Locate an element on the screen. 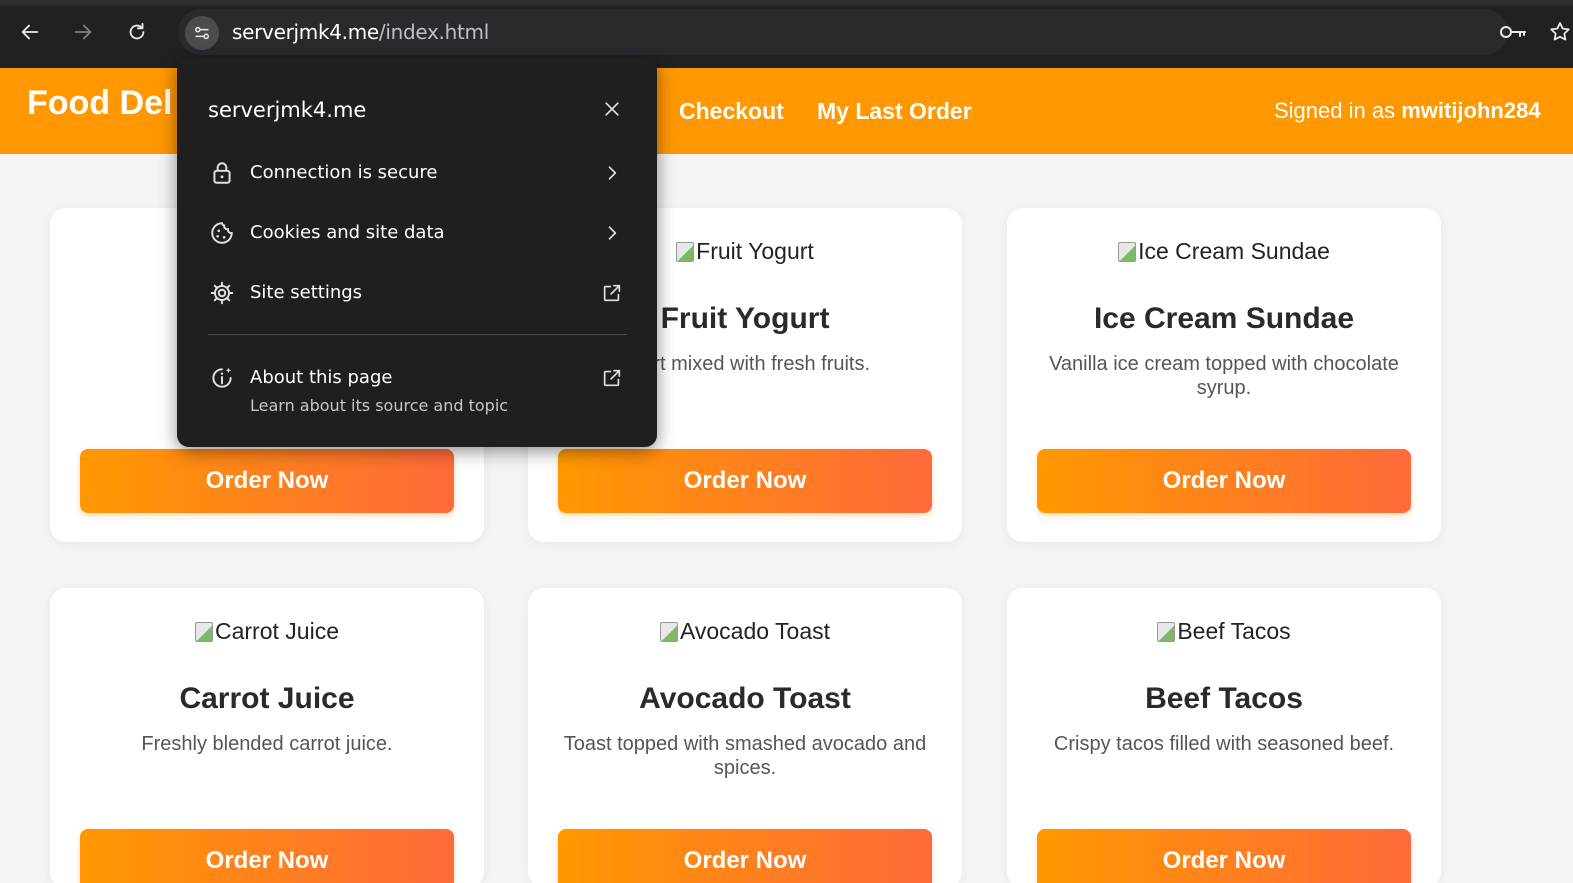 This screenshot has height=883, width=1573. product-description: Freshly blended carrot juice. is located at coordinates (267, 744).